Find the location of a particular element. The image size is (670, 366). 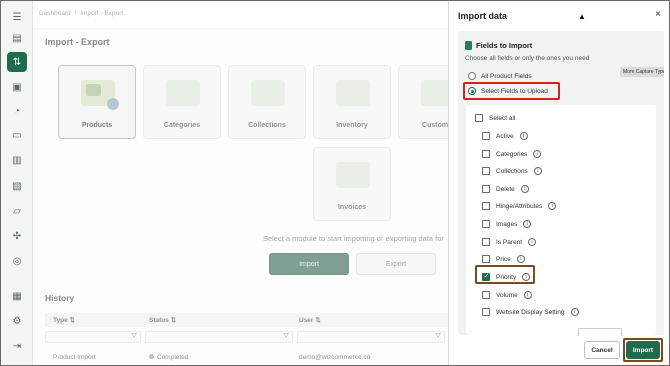

field-active: Active i is located at coordinates (505, 136).